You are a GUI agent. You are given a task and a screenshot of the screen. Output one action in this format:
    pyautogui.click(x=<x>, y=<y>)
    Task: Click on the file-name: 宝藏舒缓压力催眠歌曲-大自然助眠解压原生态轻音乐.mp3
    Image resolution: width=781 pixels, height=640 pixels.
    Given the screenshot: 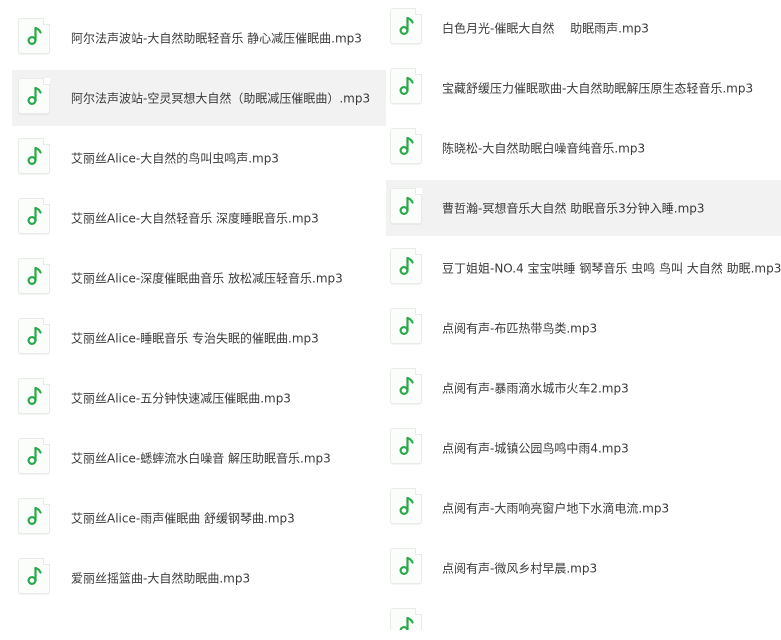 What is the action you would take?
    pyautogui.click(x=598, y=88)
    